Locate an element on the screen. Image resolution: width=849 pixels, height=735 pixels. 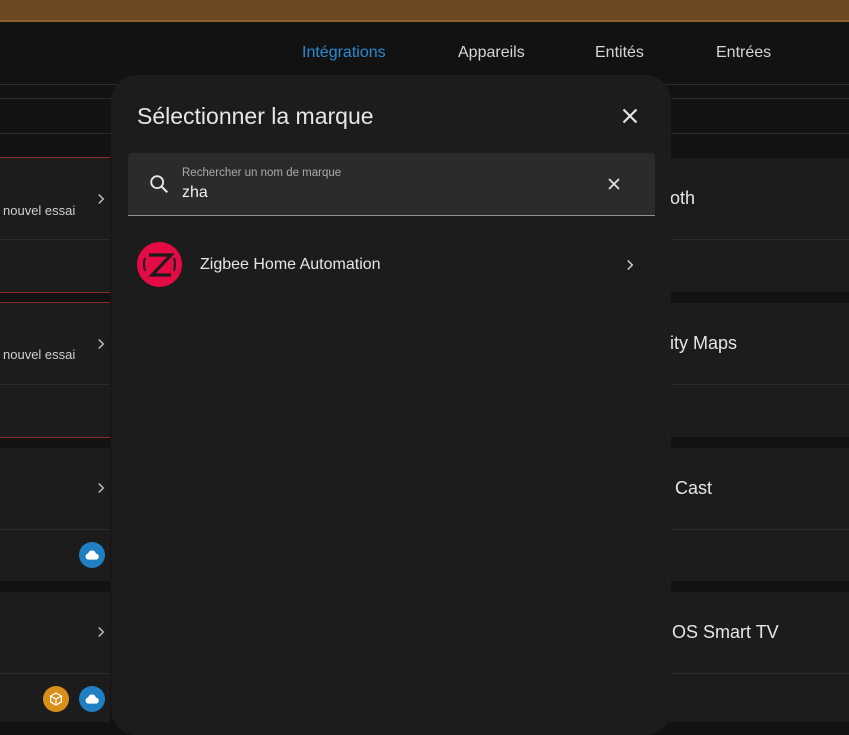
dialog-title: Sélectionner la marque is located at coordinates (255, 116).